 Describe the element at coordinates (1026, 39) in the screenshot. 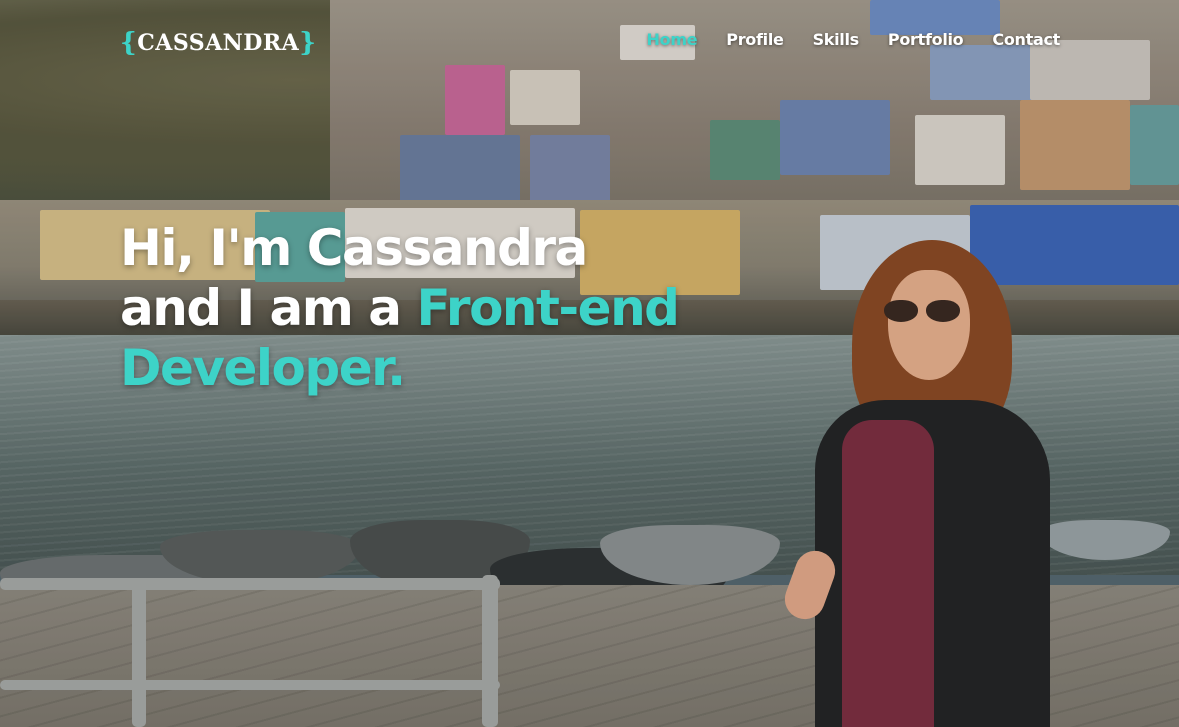

I see `nav-link-contact: Contact` at that location.